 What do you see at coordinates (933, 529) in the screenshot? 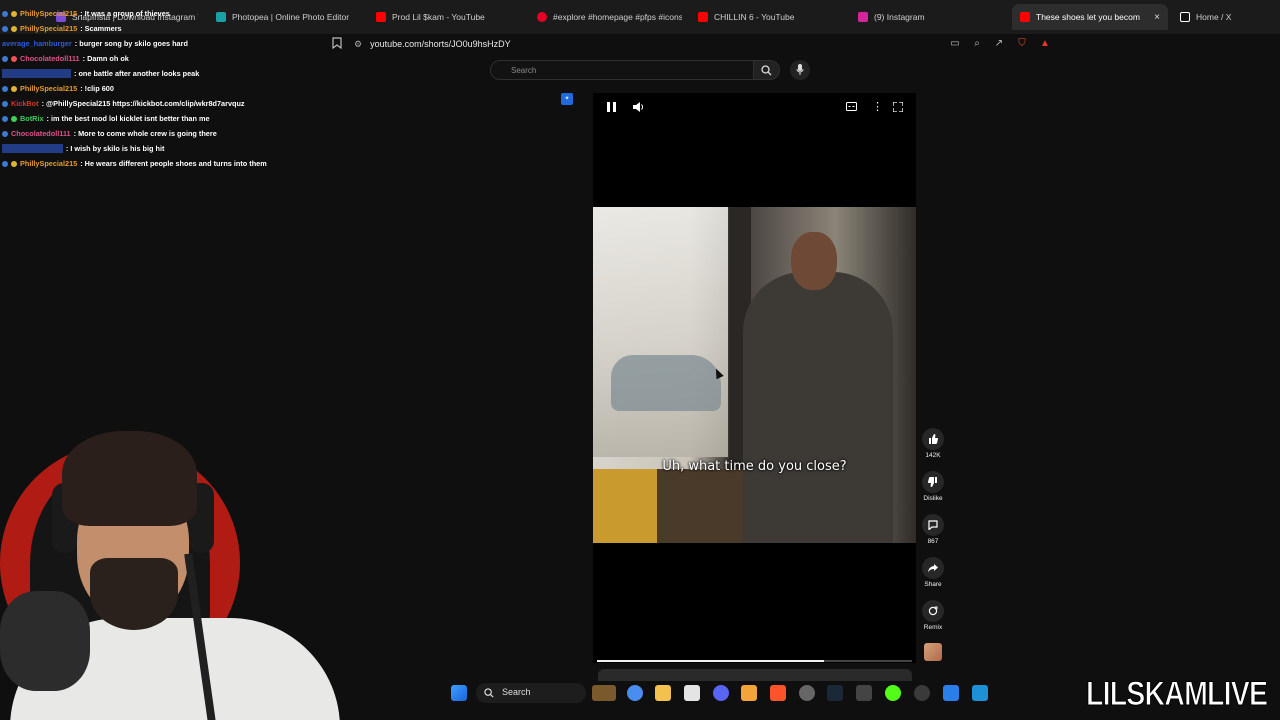
I see `comments-button: 867` at bounding box center [933, 529].